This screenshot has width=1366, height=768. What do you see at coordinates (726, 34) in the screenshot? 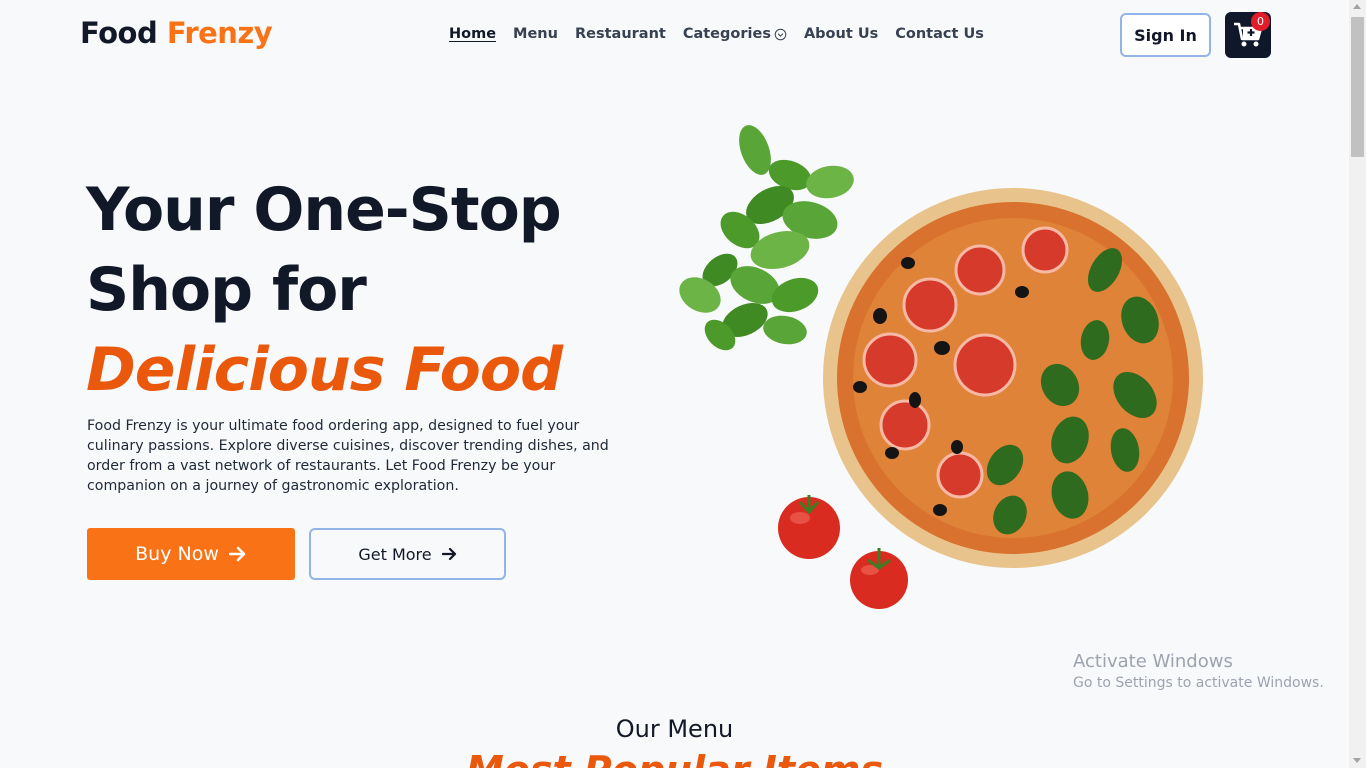
I see `nav-categories-label: Categories` at bounding box center [726, 34].